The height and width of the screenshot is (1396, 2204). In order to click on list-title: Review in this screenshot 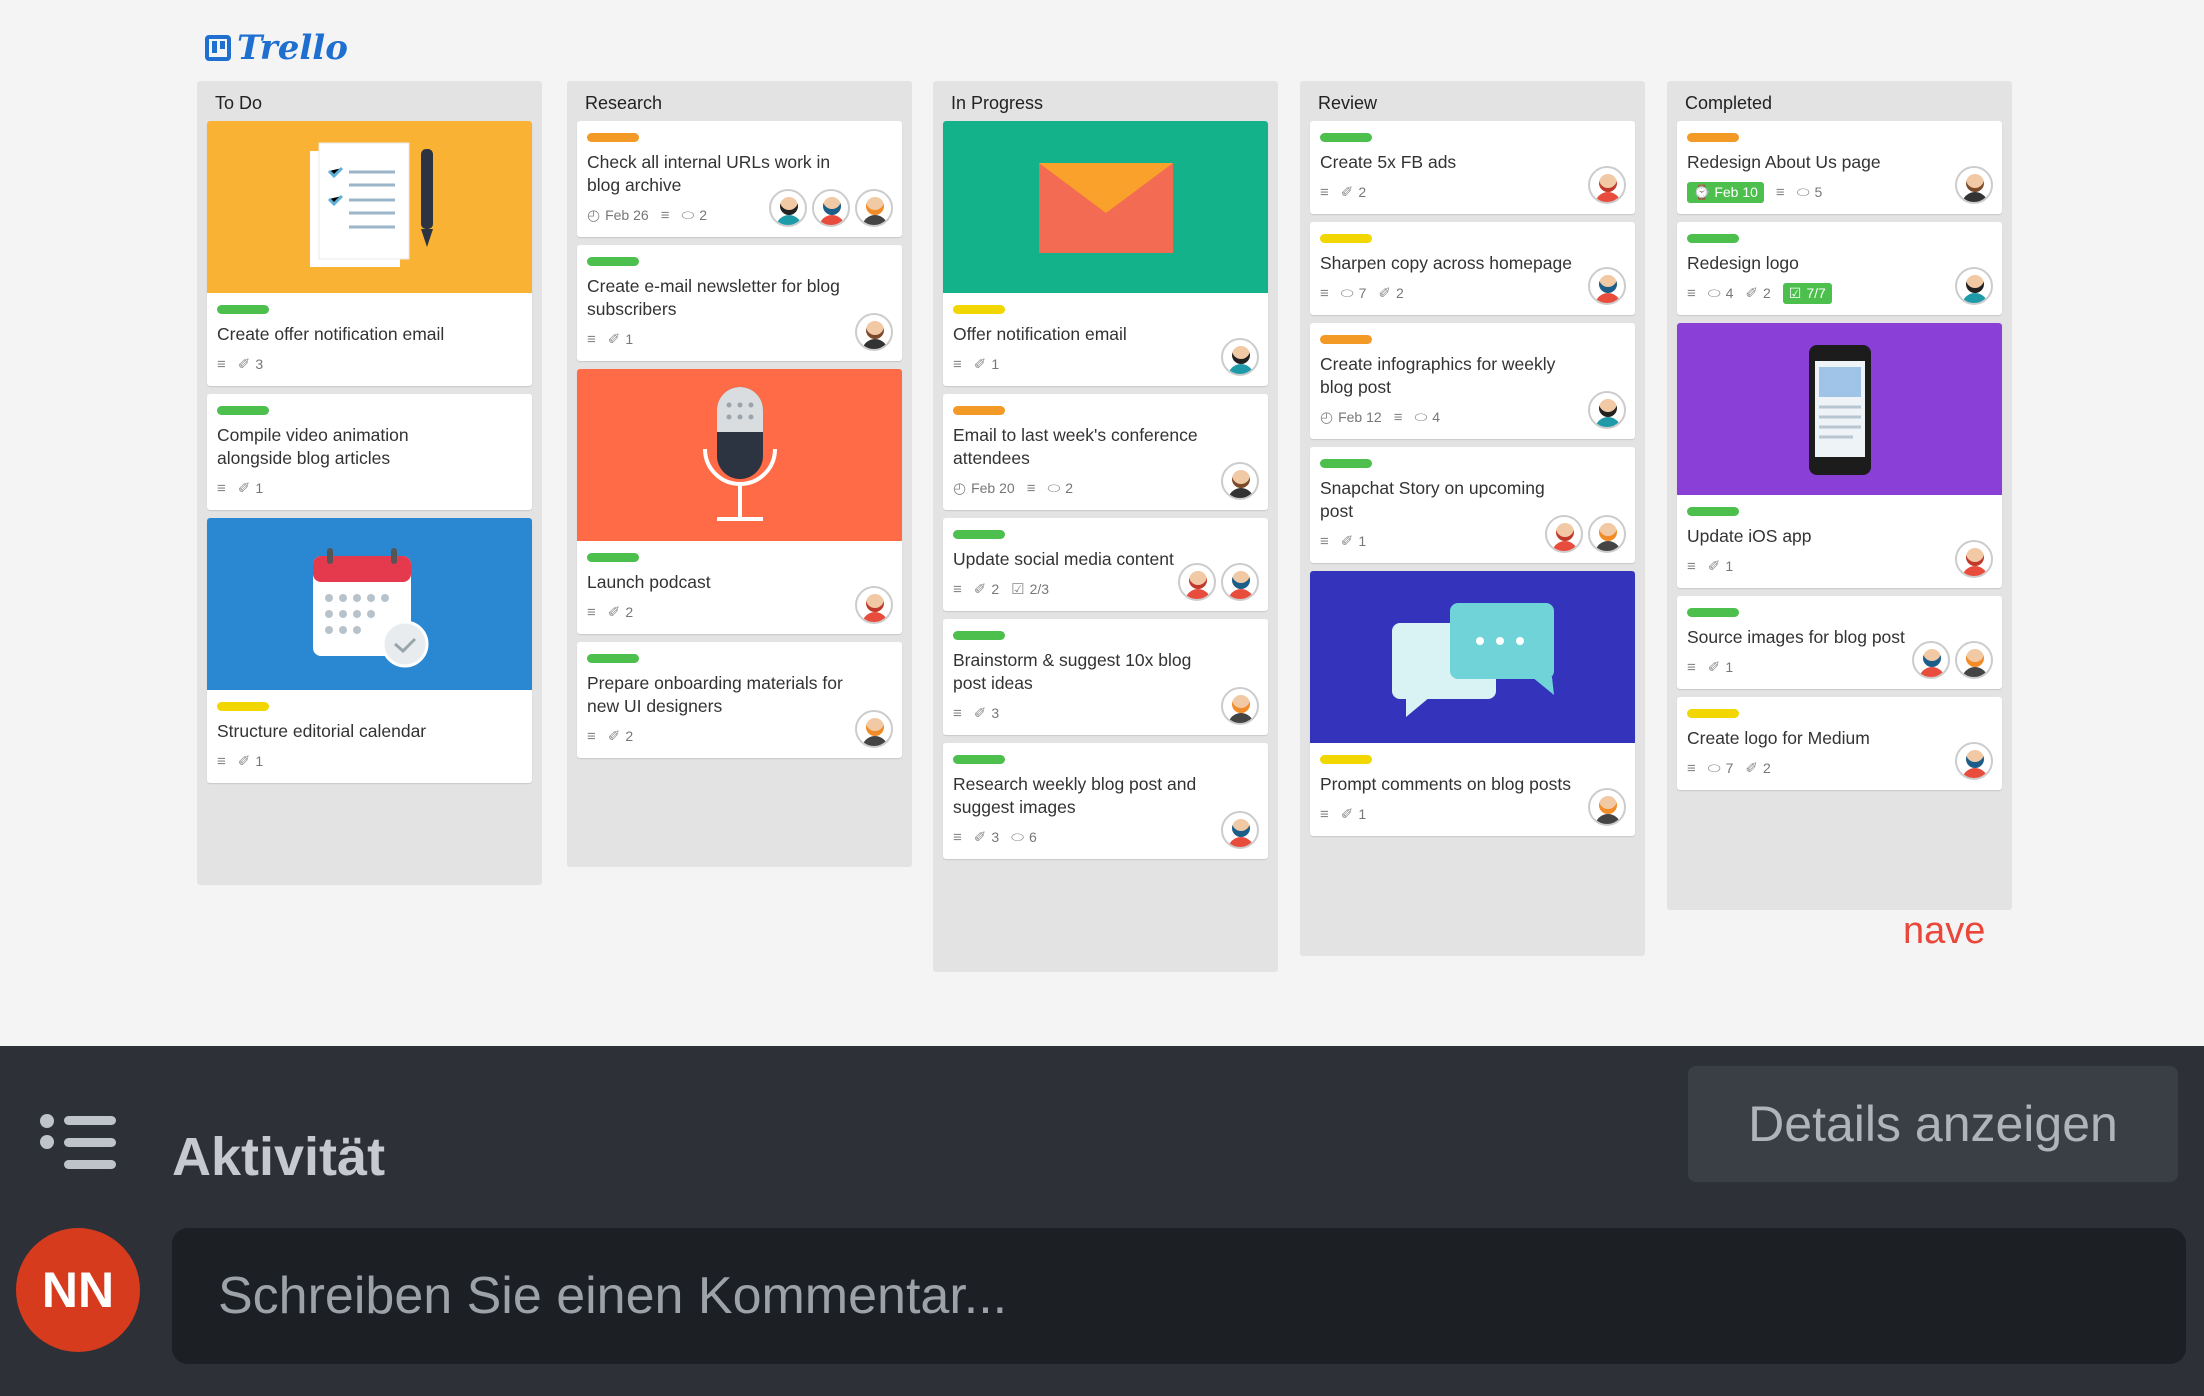, I will do `click(1472, 101)`.